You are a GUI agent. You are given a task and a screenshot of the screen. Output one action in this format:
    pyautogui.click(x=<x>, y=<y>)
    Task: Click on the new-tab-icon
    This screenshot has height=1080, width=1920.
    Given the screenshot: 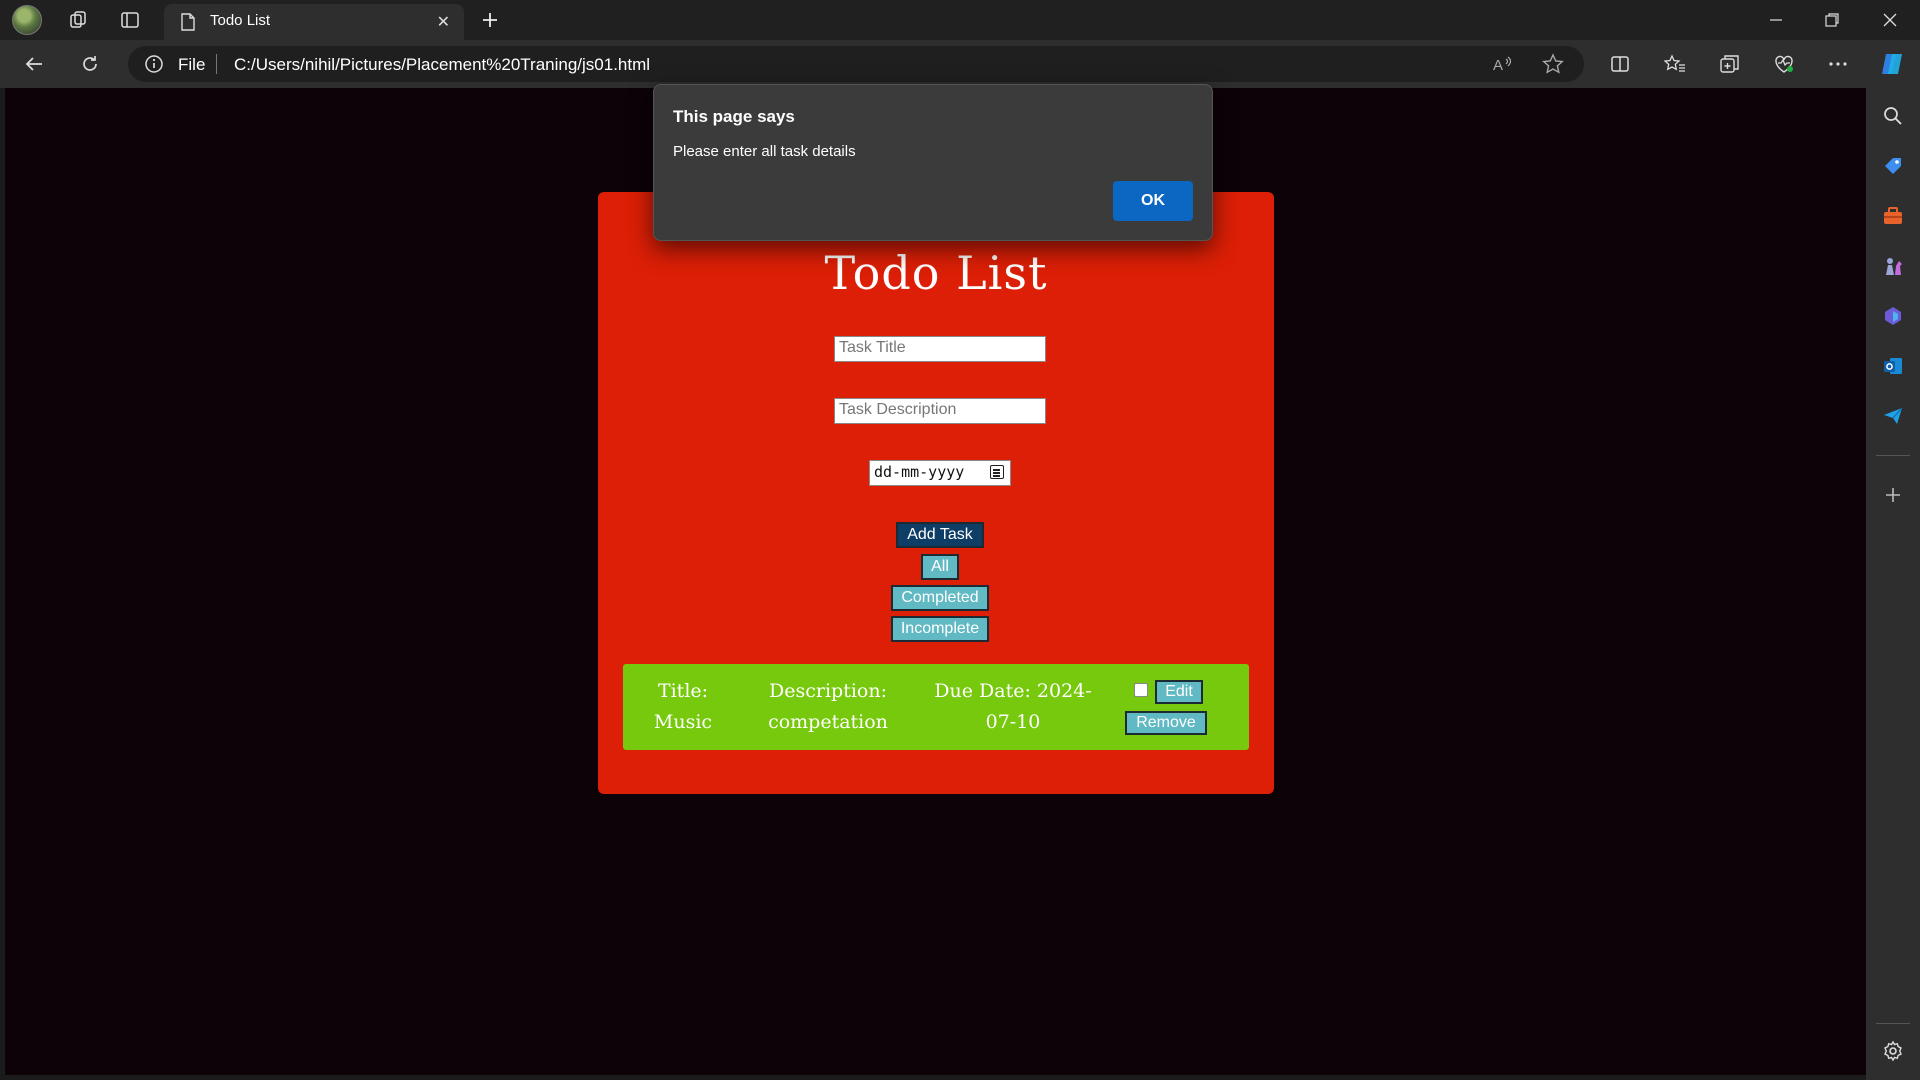 What is the action you would take?
    pyautogui.click(x=490, y=20)
    